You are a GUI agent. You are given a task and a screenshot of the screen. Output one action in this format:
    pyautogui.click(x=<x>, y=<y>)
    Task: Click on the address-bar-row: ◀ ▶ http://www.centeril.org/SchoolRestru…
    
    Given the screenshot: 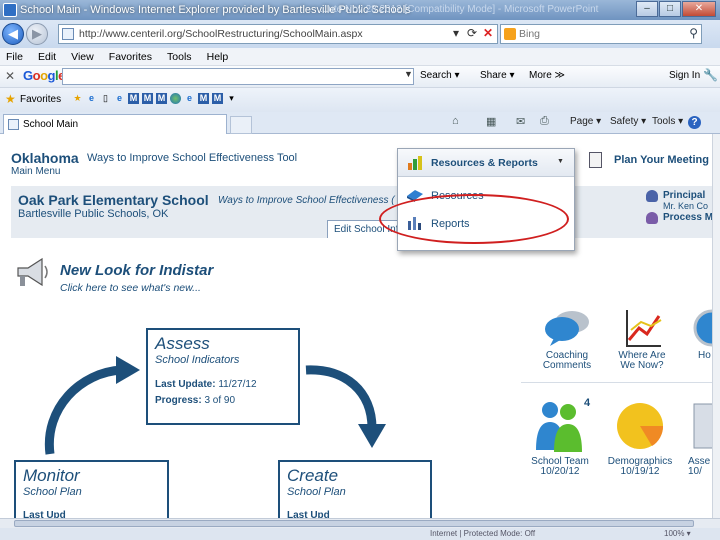 What is the action you would take?
    pyautogui.click(x=360, y=34)
    